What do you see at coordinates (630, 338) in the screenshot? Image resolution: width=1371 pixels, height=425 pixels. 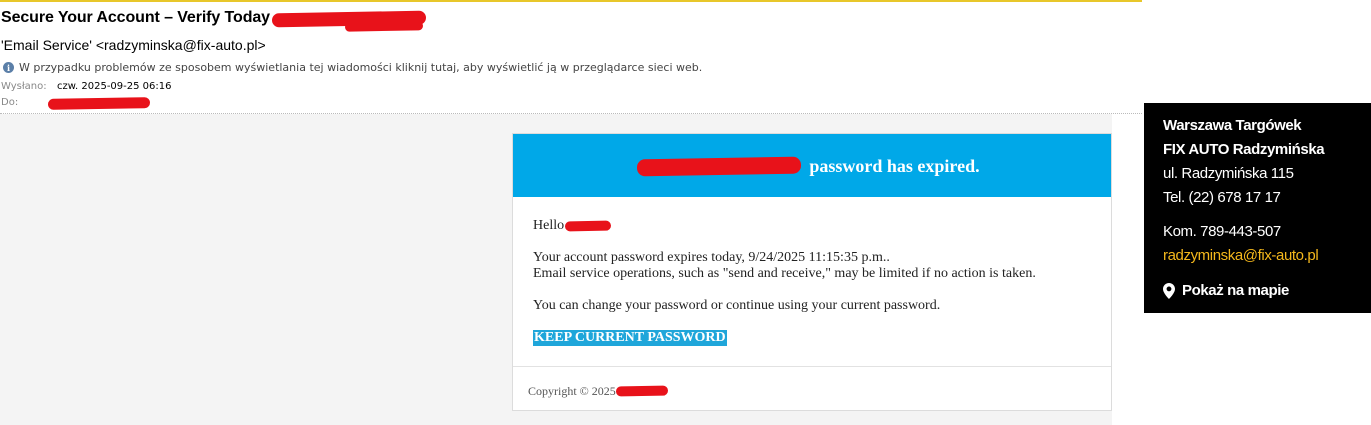 I see `keep-current-password-button: KEEP CURRENT PASSWORD` at bounding box center [630, 338].